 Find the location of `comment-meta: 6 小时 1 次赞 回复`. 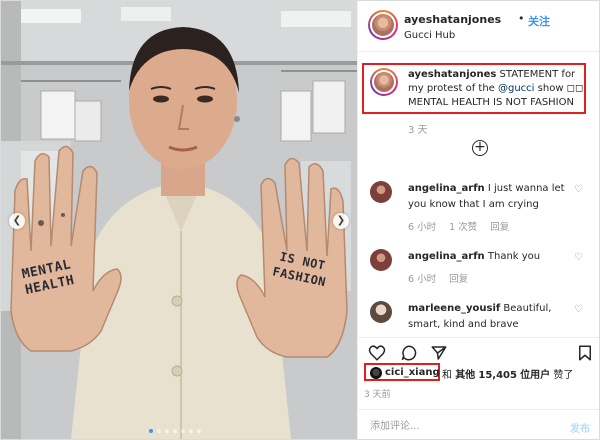

comment-meta: 6 小时 1 次赞 回复 is located at coordinates (463, 226).